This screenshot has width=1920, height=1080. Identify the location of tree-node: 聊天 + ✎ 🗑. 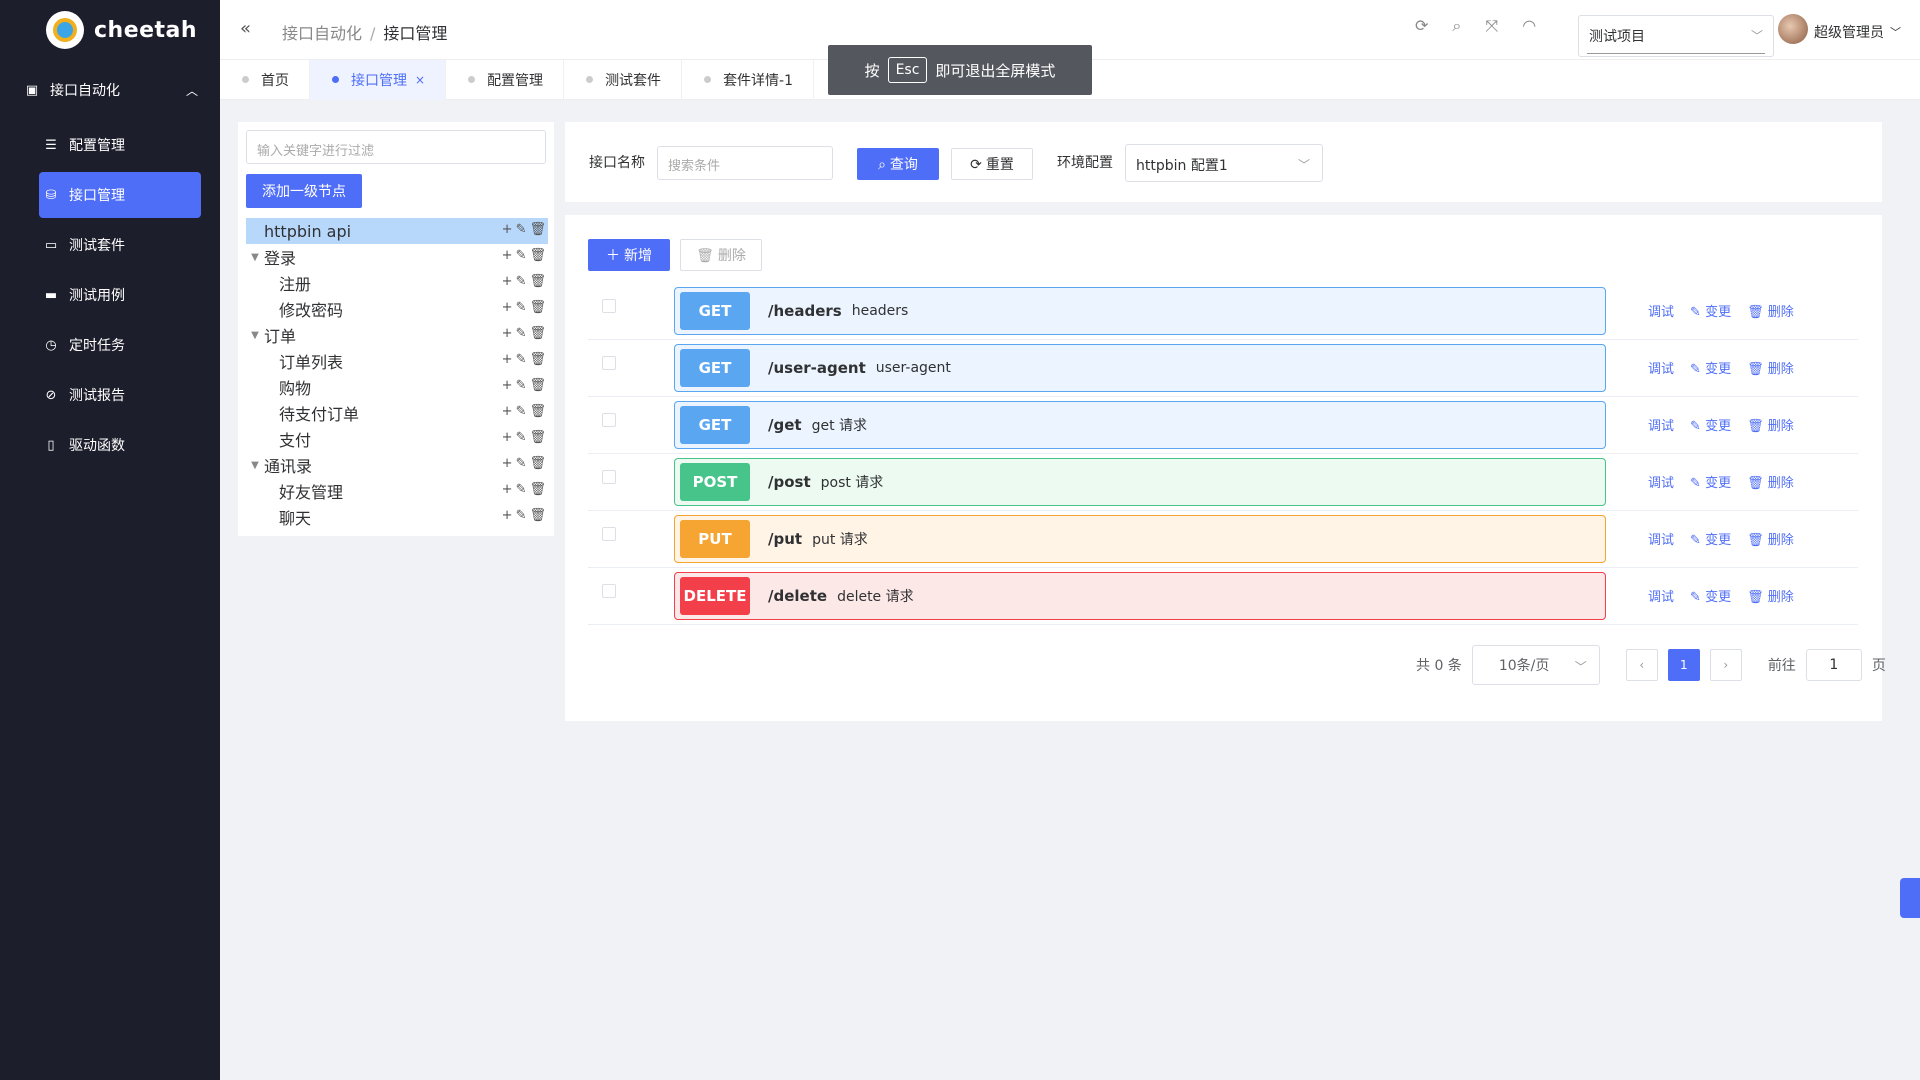
(397, 517).